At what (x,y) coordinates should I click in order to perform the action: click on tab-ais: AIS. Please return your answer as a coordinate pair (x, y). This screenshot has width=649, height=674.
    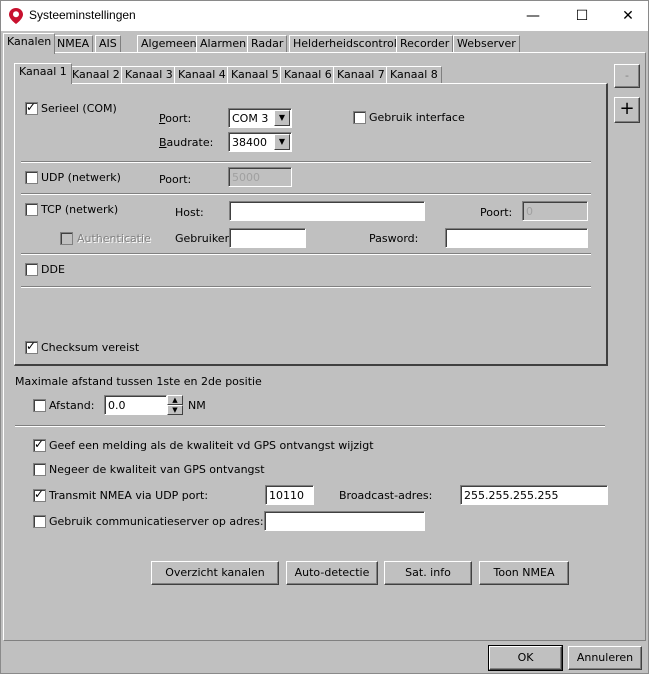
    Looking at the image, I should click on (108, 44).